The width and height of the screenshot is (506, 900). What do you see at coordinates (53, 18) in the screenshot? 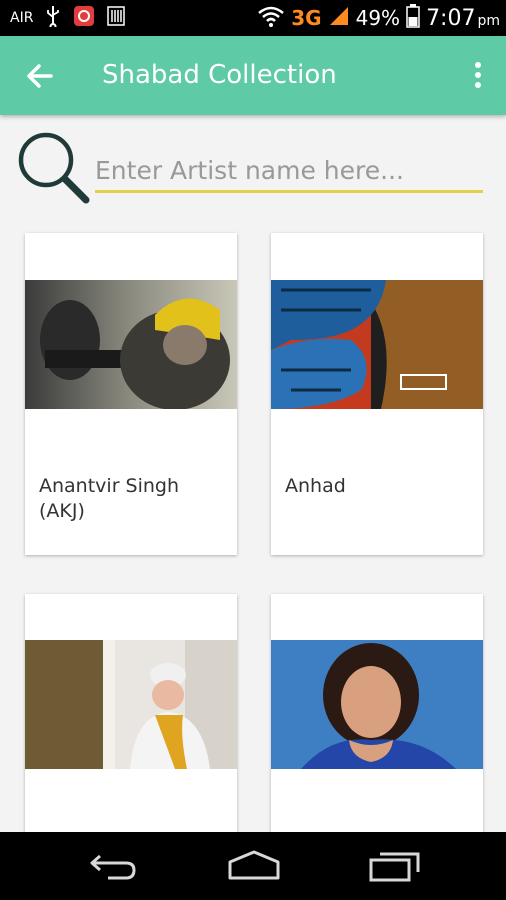
I see `usb-icon` at bounding box center [53, 18].